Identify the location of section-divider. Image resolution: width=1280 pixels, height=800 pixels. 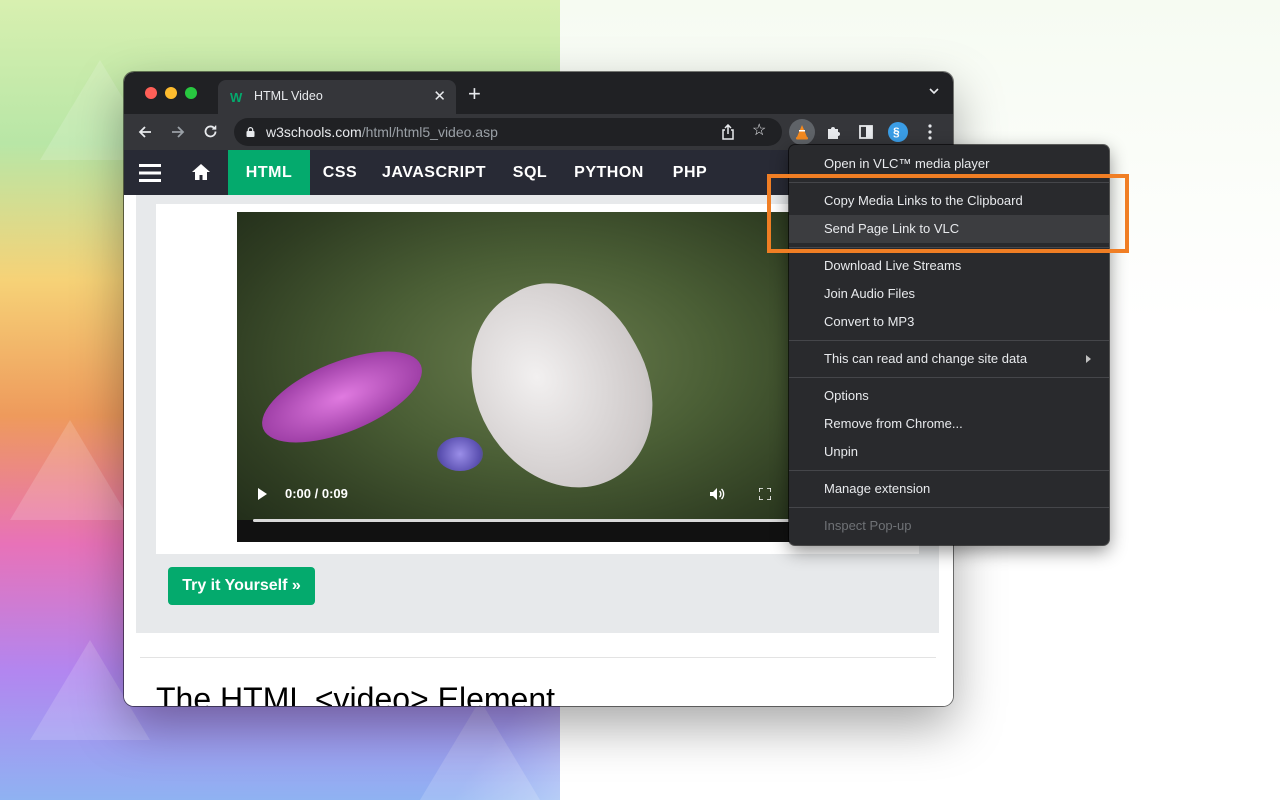
(538, 657).